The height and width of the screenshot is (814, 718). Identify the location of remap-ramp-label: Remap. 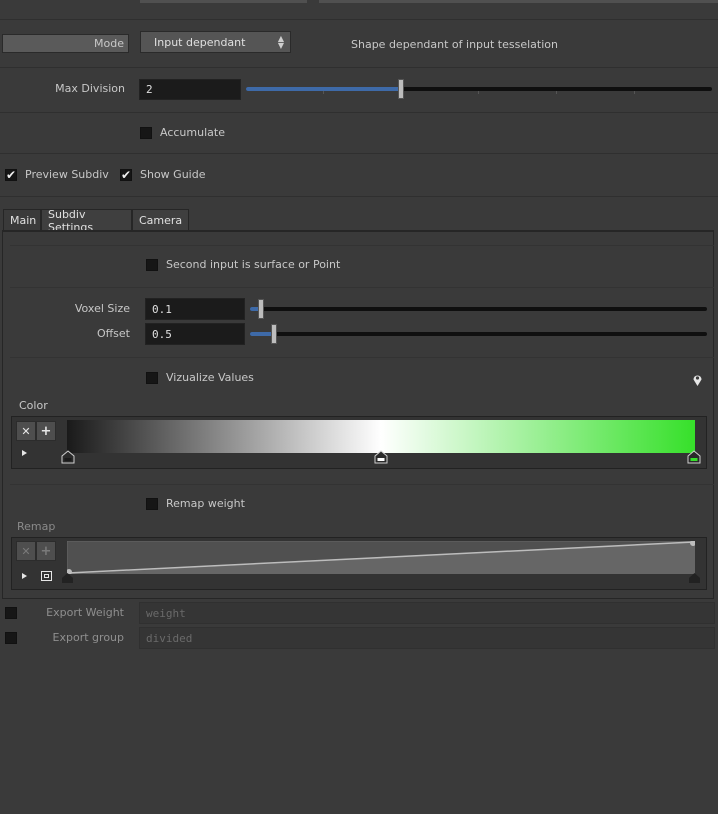
(36, 526).